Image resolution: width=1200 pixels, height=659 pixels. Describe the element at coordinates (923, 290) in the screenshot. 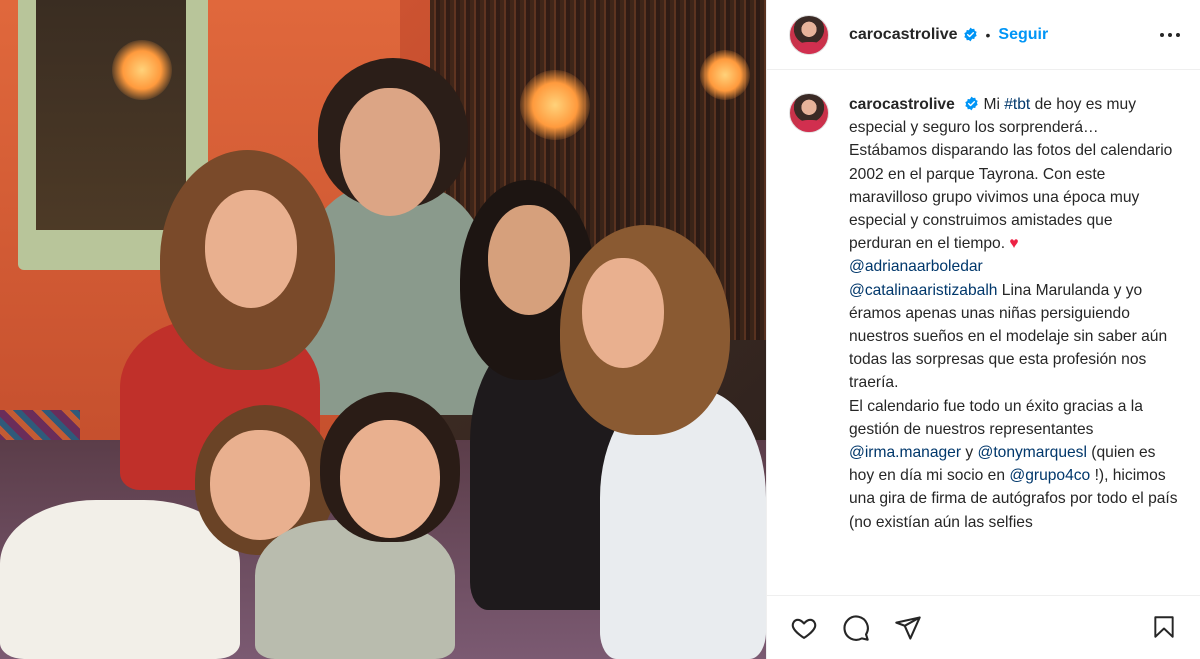

I see `mention-link: @catalinaaristizabalh` at that location.